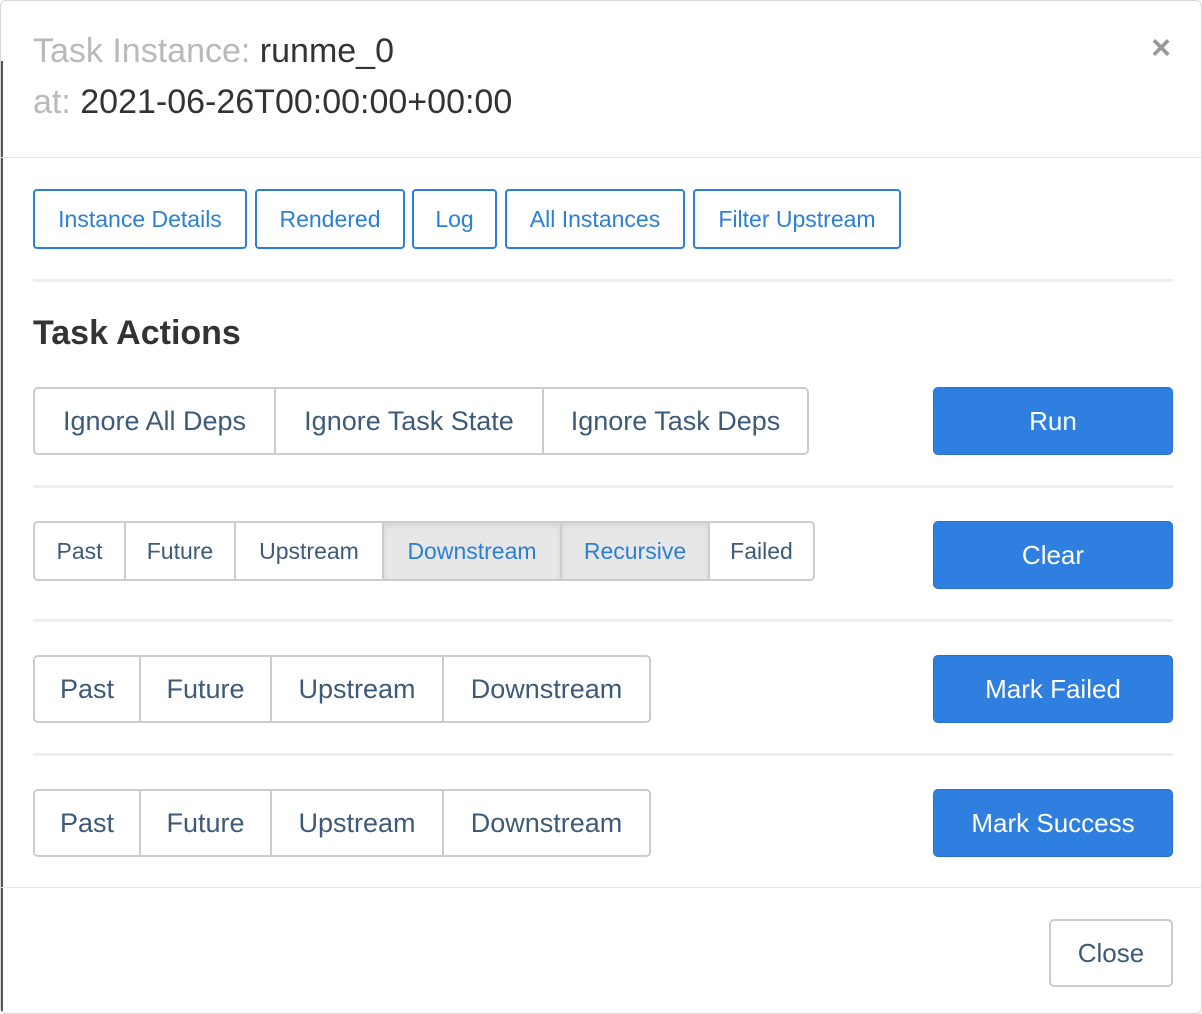  What do you see at coordinates (88, 689) in the screenshot?
I see `failed-past-toggle: Past` at bounding box center [88, 689].